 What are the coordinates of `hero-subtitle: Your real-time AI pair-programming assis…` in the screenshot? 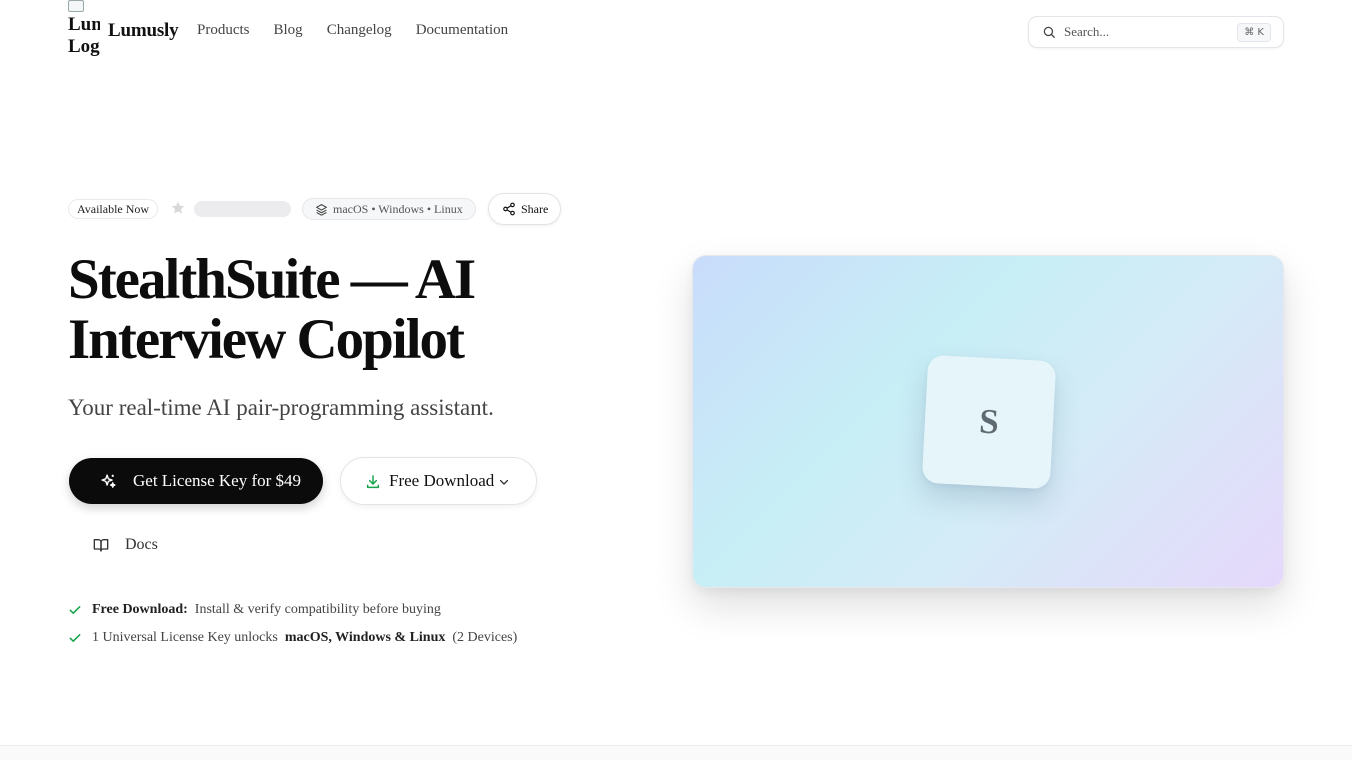 It's located at (281, 407).